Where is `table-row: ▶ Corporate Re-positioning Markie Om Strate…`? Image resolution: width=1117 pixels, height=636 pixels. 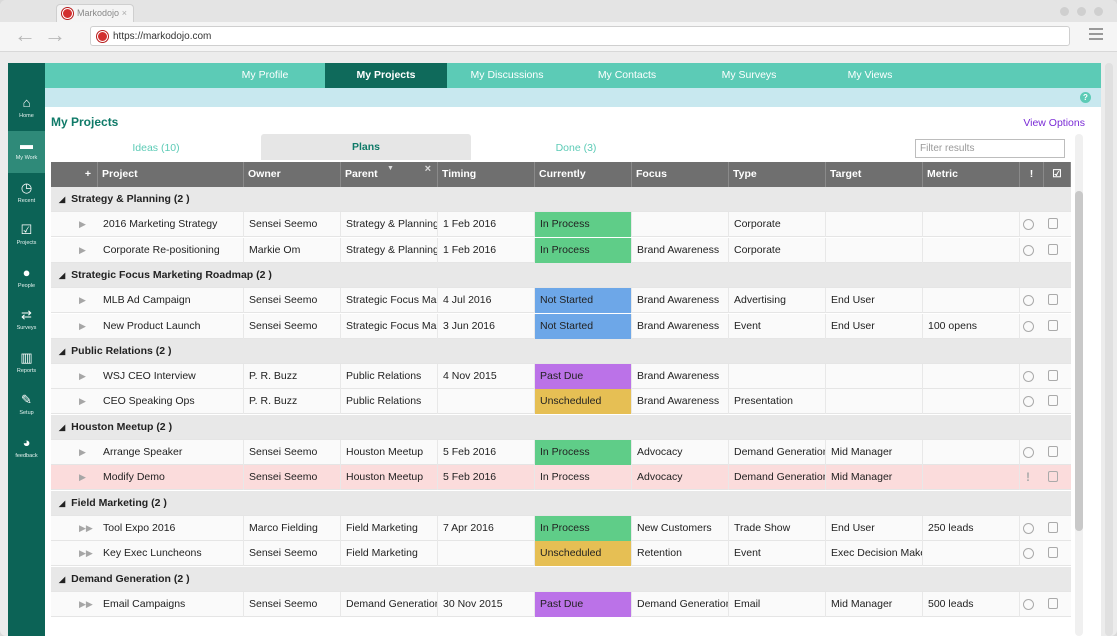 table-row: ▶ Corporate Re-positioning Markie Om Strate… is located at coordinates (561, 250).